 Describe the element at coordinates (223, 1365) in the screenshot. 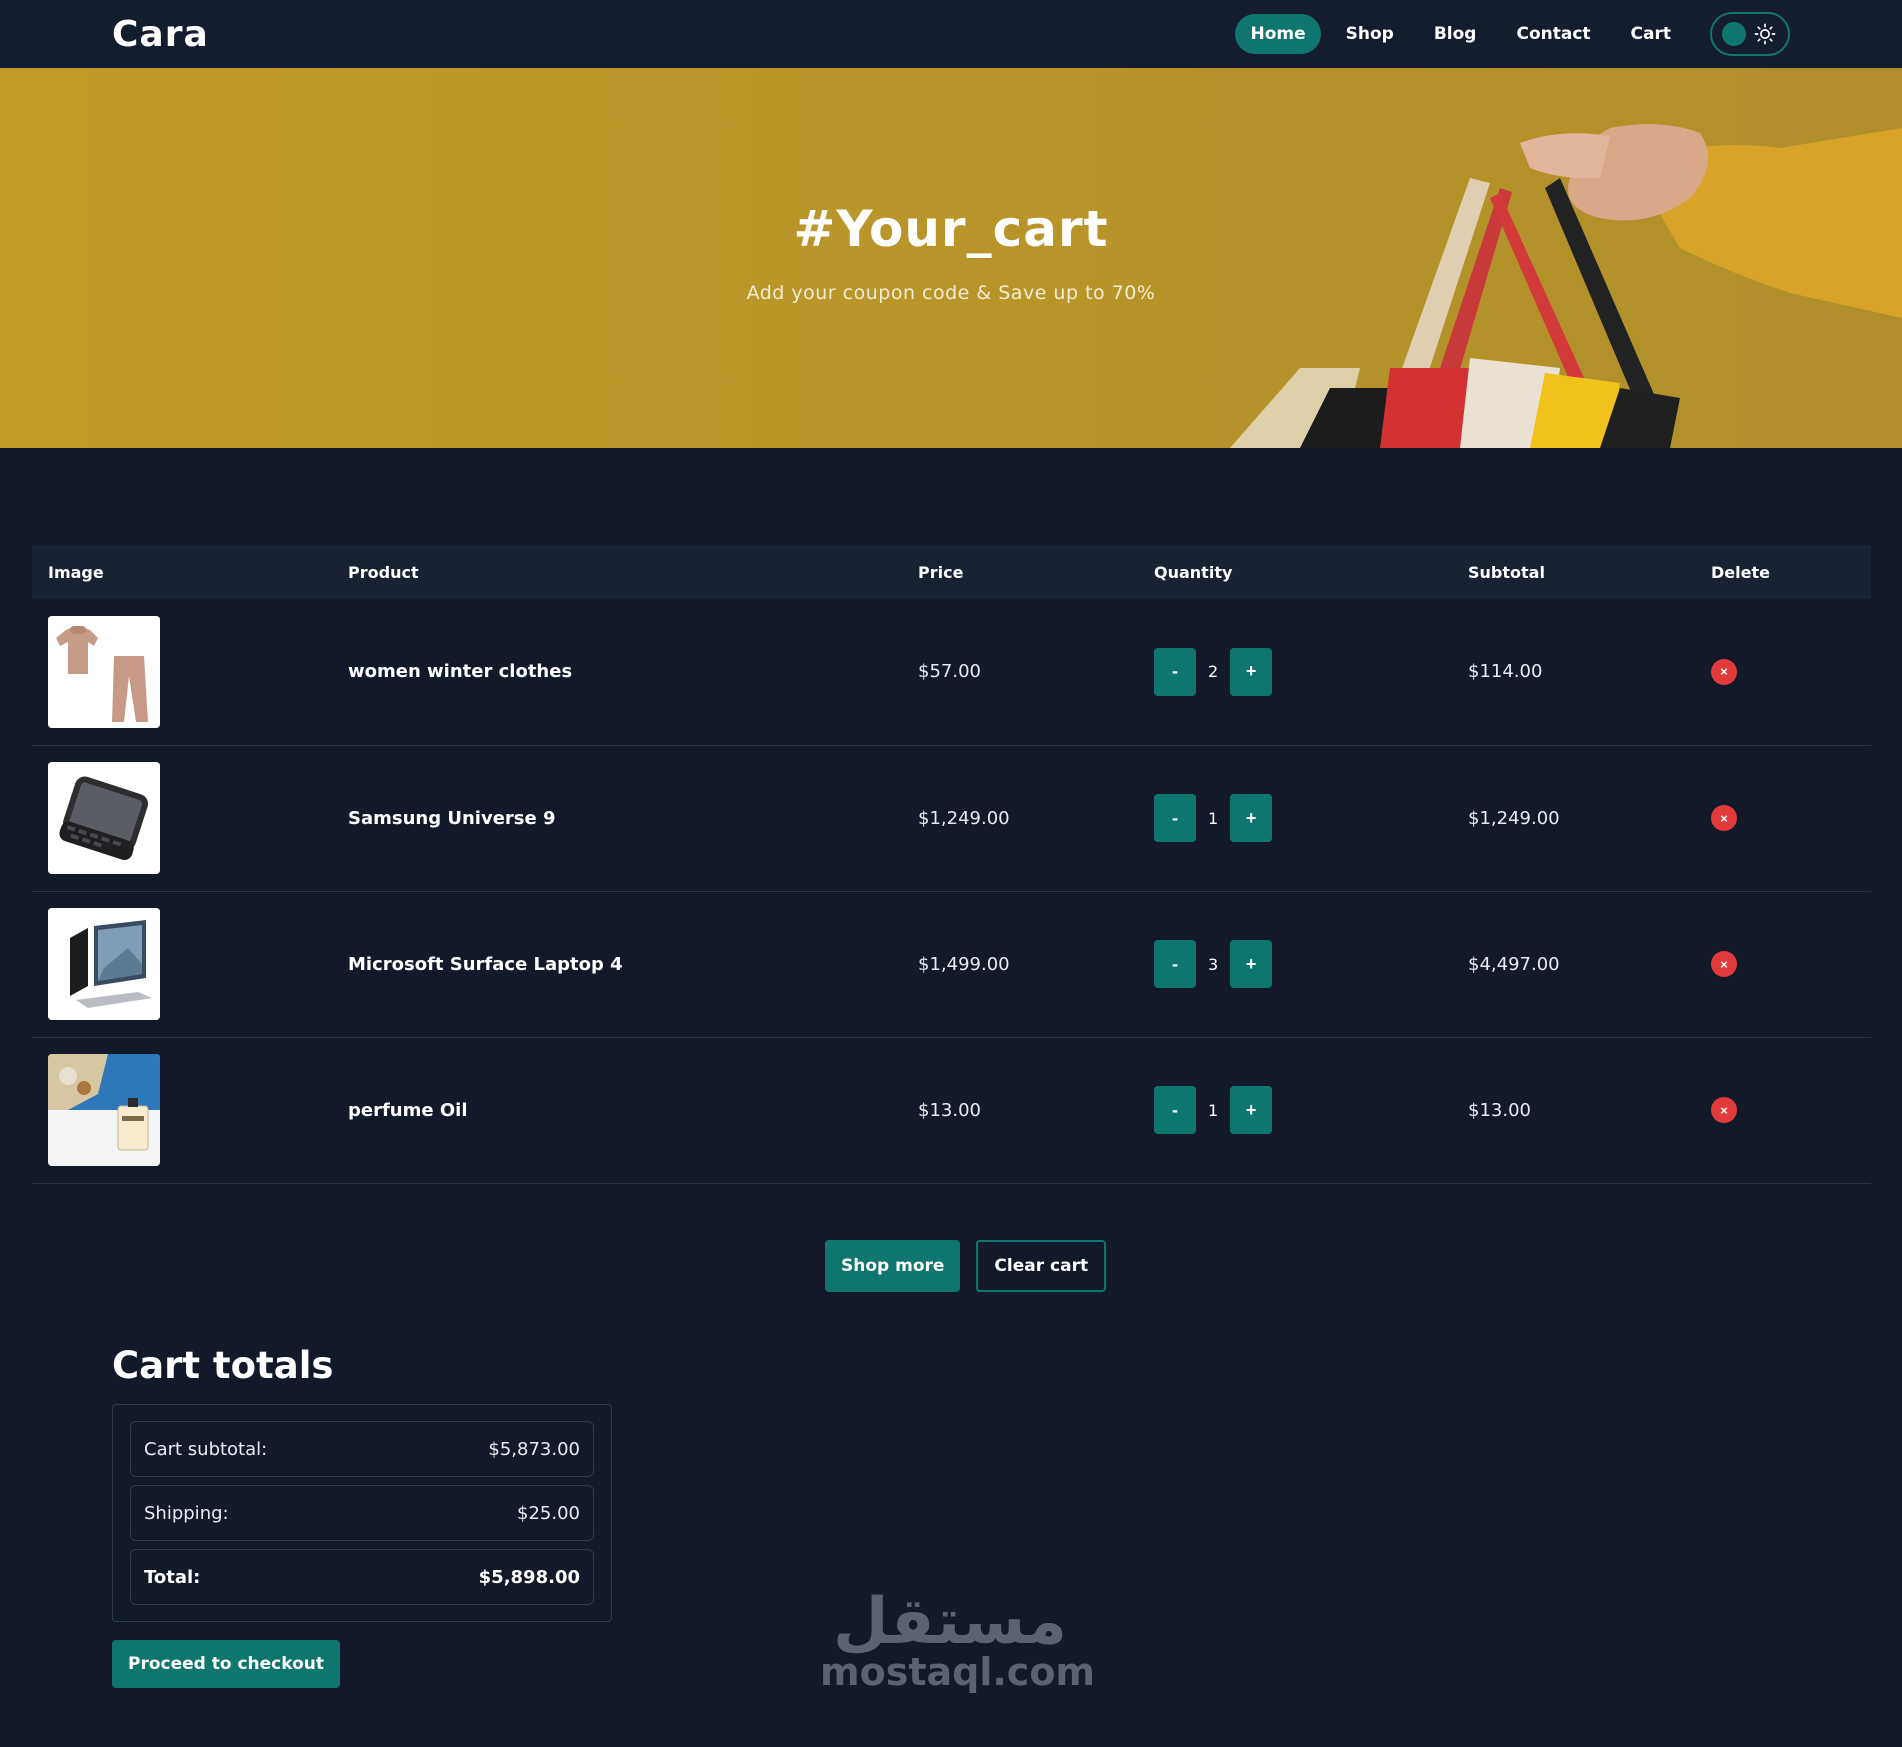

I see `cart-totals-title: Cart totals` at that location.